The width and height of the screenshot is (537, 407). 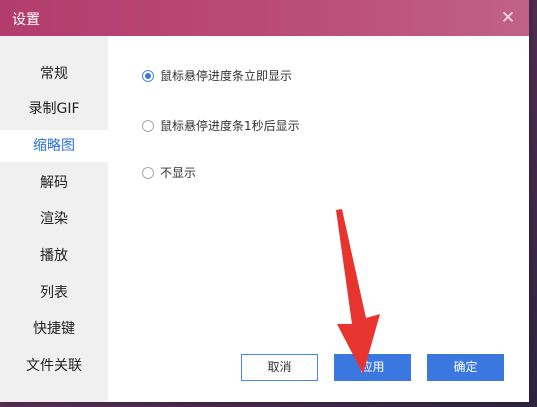 What do you see at coordinates (54, 293) in the screenshot?
I see `sidebar-item-list: 列表` at bounding box center [54, 293].